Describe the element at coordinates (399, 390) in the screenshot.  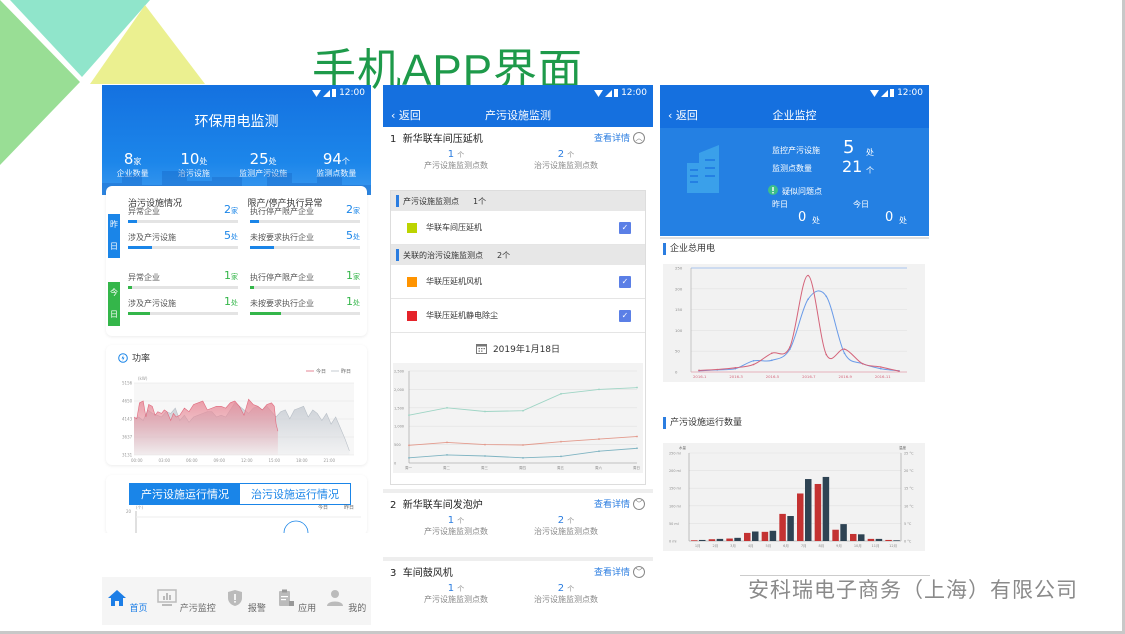
I see `y-tick-label: 2,000` at that location.